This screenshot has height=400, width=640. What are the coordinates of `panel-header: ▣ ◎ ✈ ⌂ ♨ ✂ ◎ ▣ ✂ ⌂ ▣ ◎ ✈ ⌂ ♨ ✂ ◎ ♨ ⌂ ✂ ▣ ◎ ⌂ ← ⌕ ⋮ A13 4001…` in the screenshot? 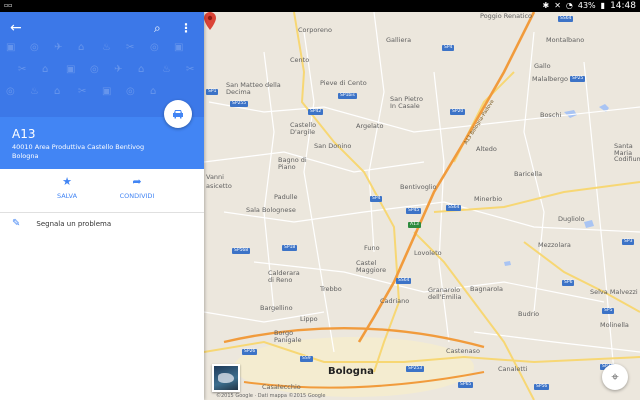 It's located at (102, 90).